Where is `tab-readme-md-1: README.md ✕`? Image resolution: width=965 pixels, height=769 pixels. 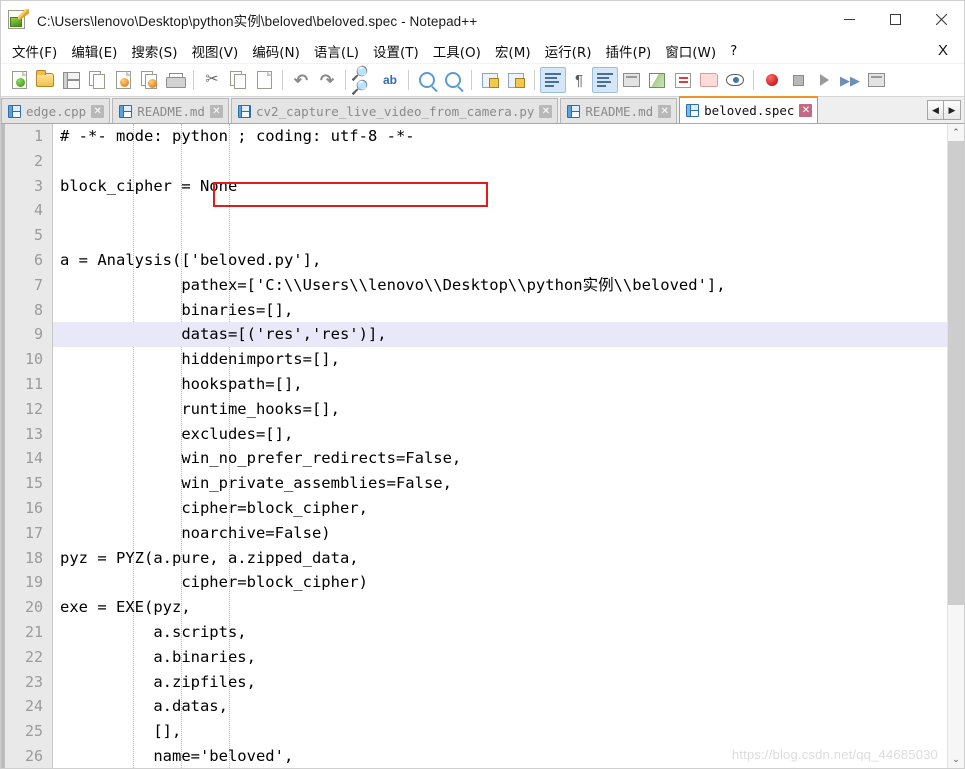 tab-readme-md-1: README.md ✕ is located at coordinates (170, 110).